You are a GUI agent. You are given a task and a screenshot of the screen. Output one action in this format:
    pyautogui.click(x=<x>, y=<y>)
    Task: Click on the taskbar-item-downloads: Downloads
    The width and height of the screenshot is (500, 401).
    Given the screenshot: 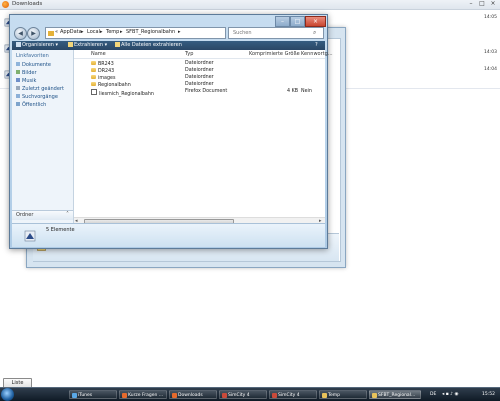 What is the action you would take?
    pyautogui.click(x=193, y=394)
    